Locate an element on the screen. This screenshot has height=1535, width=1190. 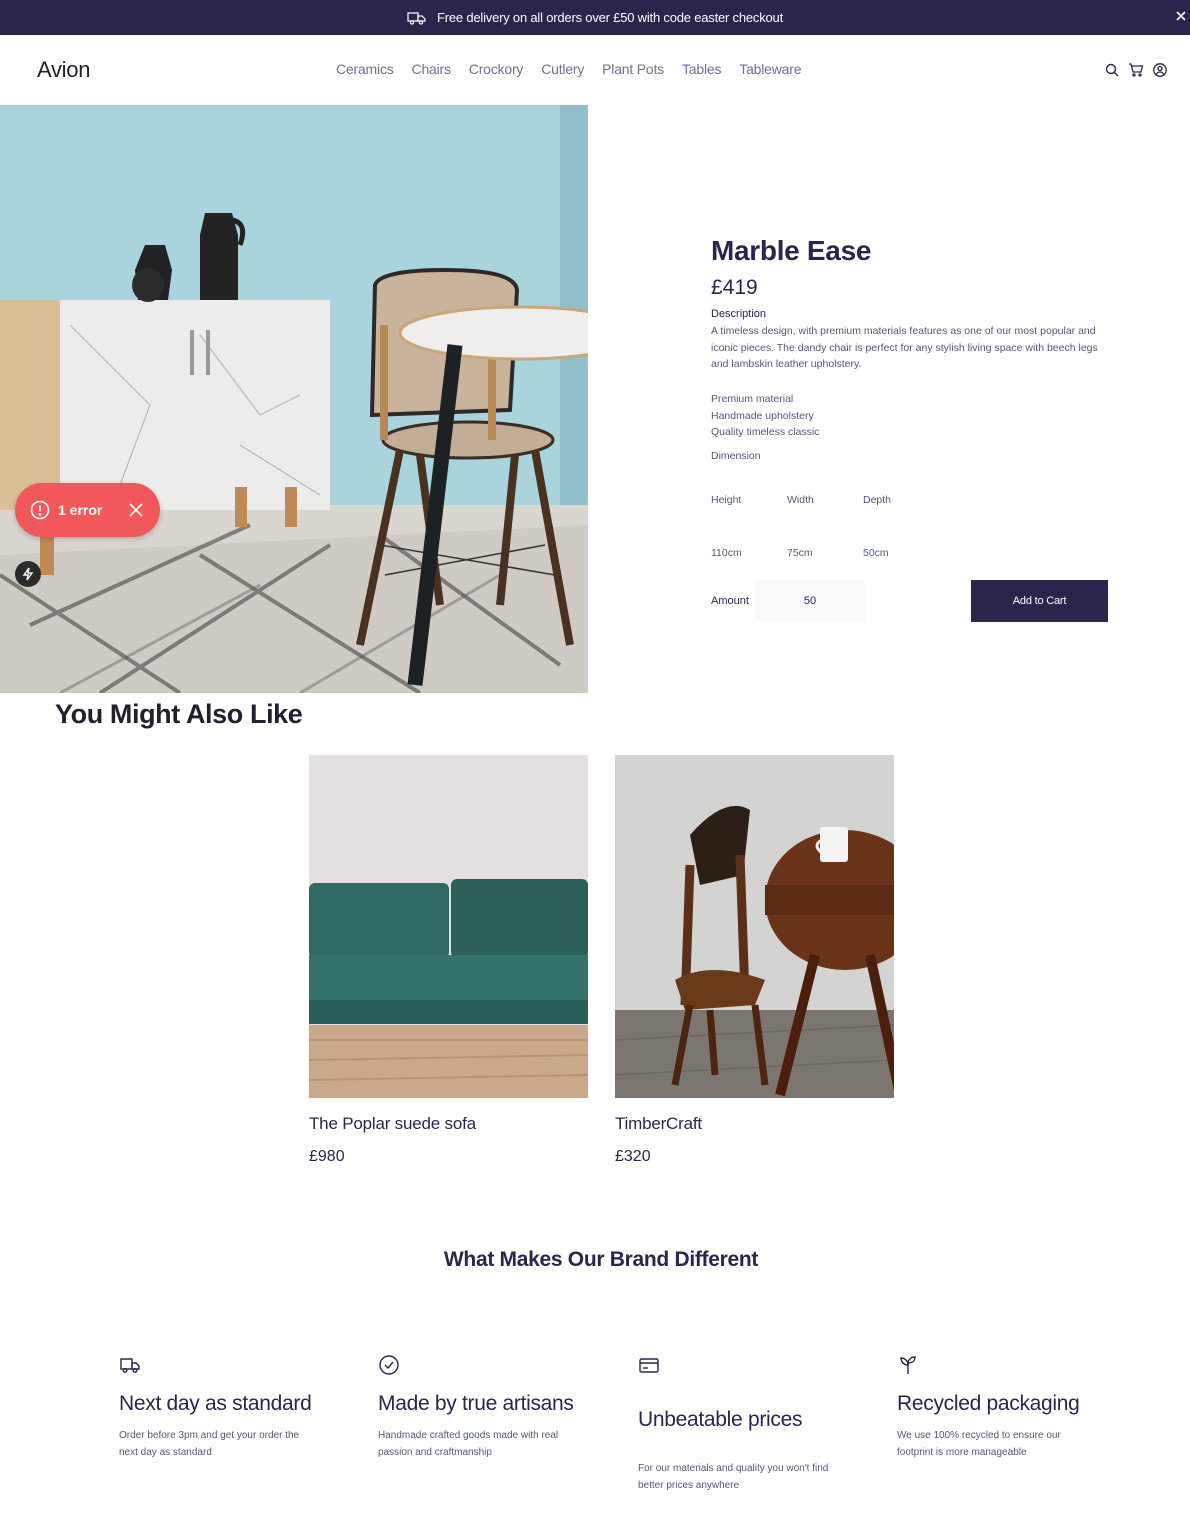
product-card-name: The Poplar suede sofa is located at coordinates (448, 1124).